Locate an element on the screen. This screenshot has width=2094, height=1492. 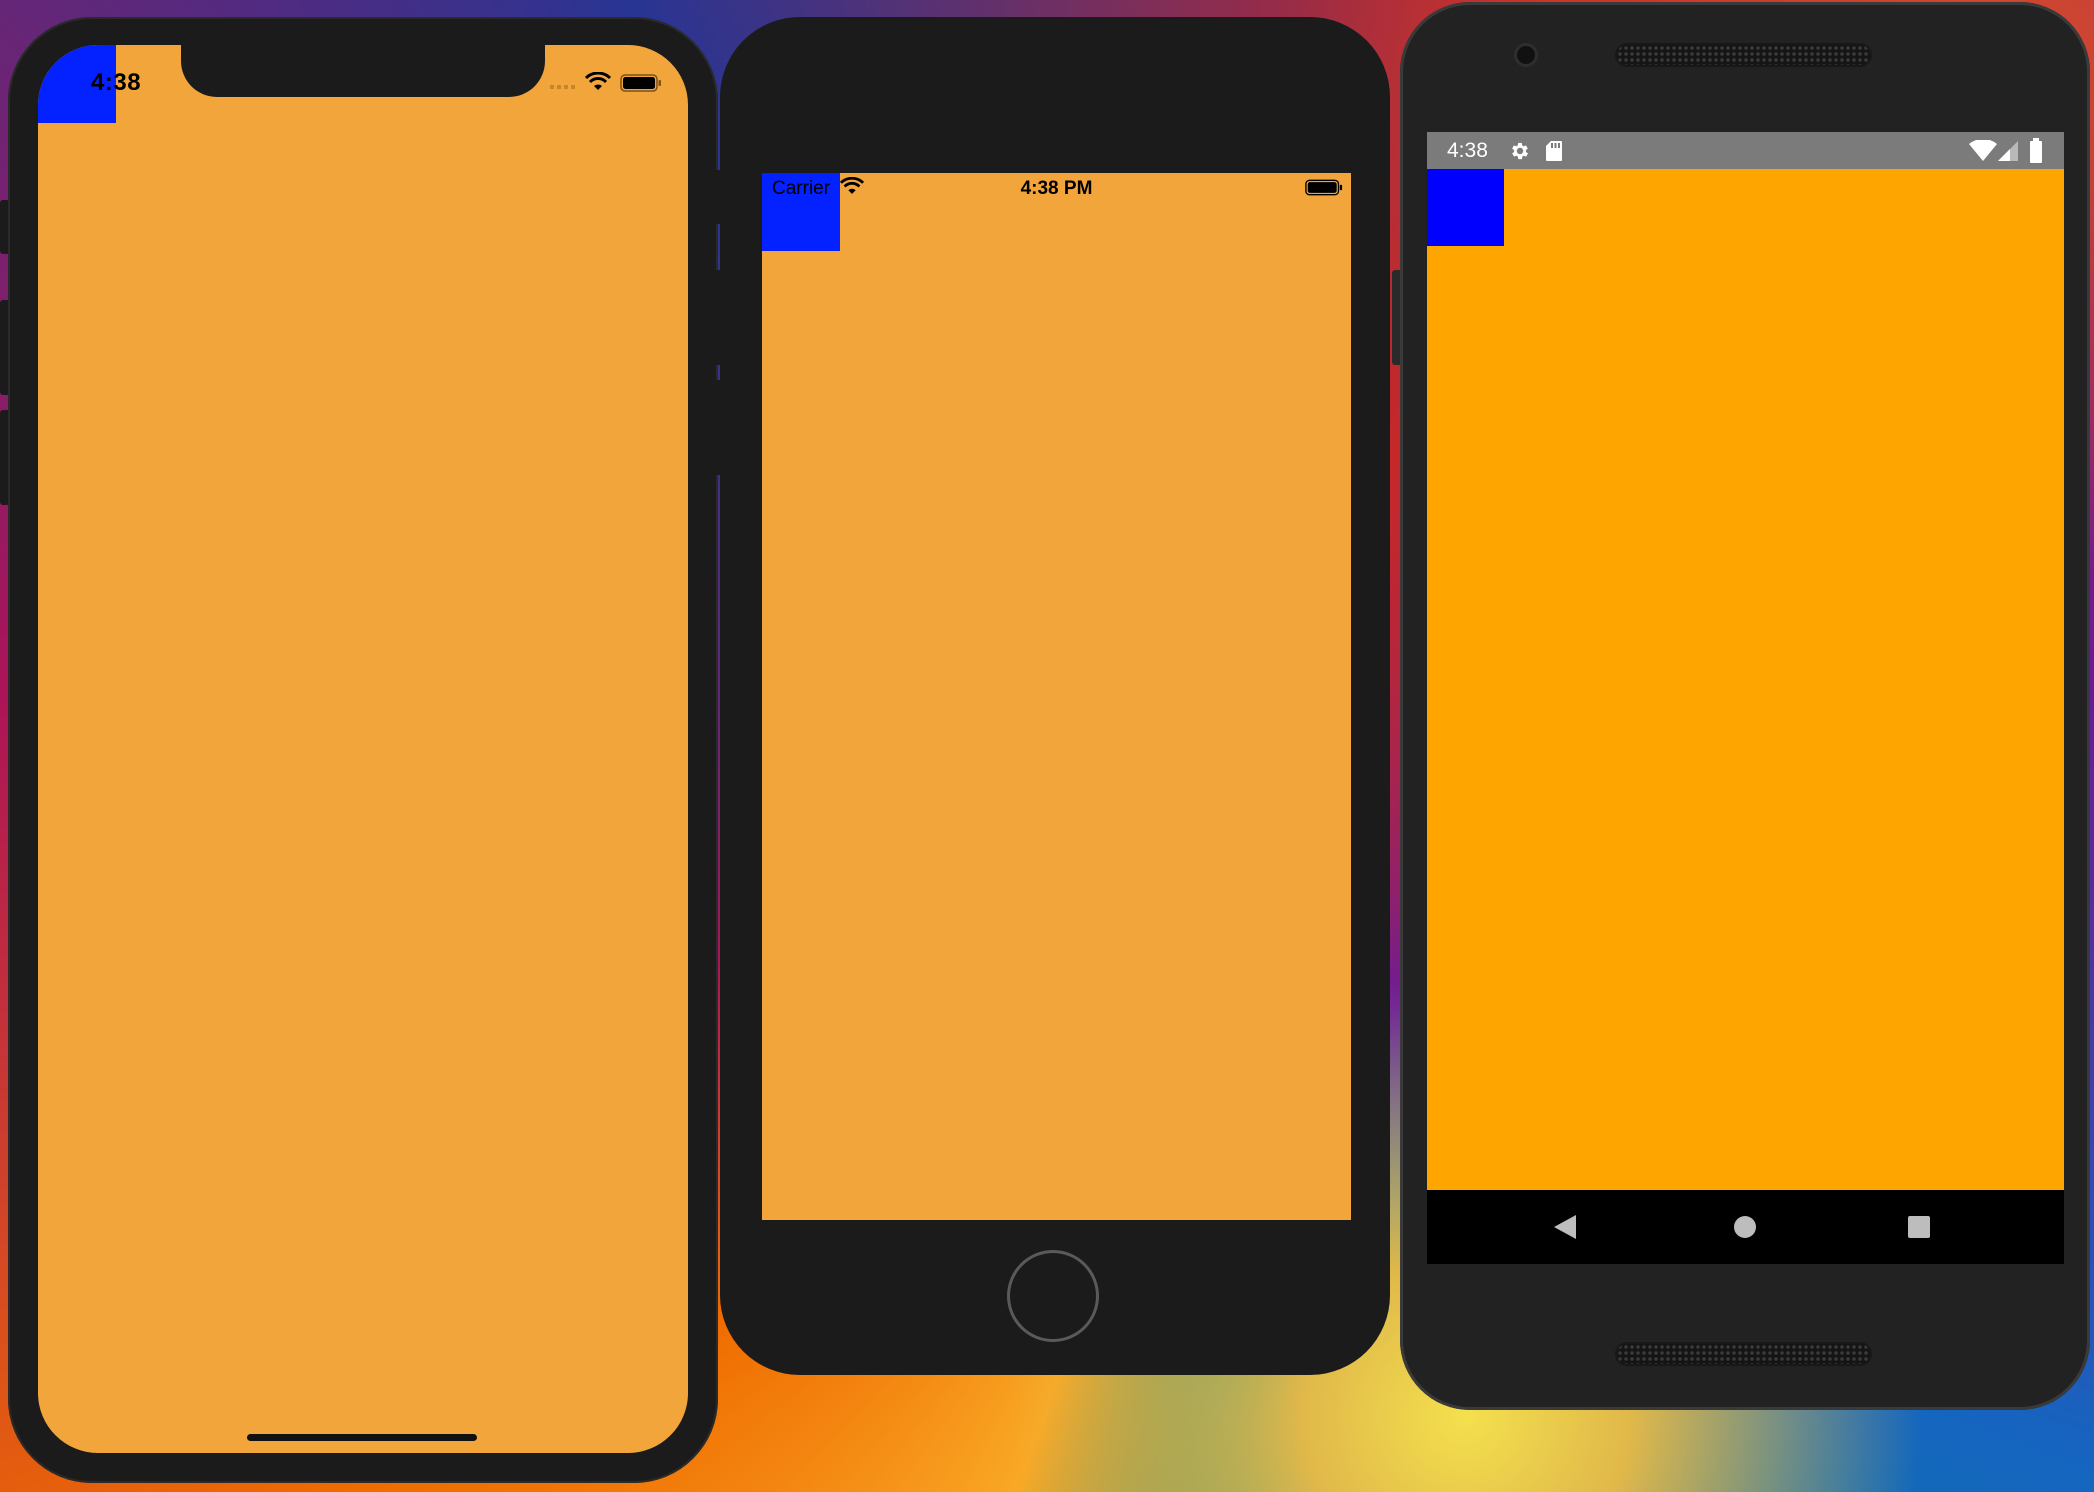
android-blue-box is located at coordinates (1465, 207).